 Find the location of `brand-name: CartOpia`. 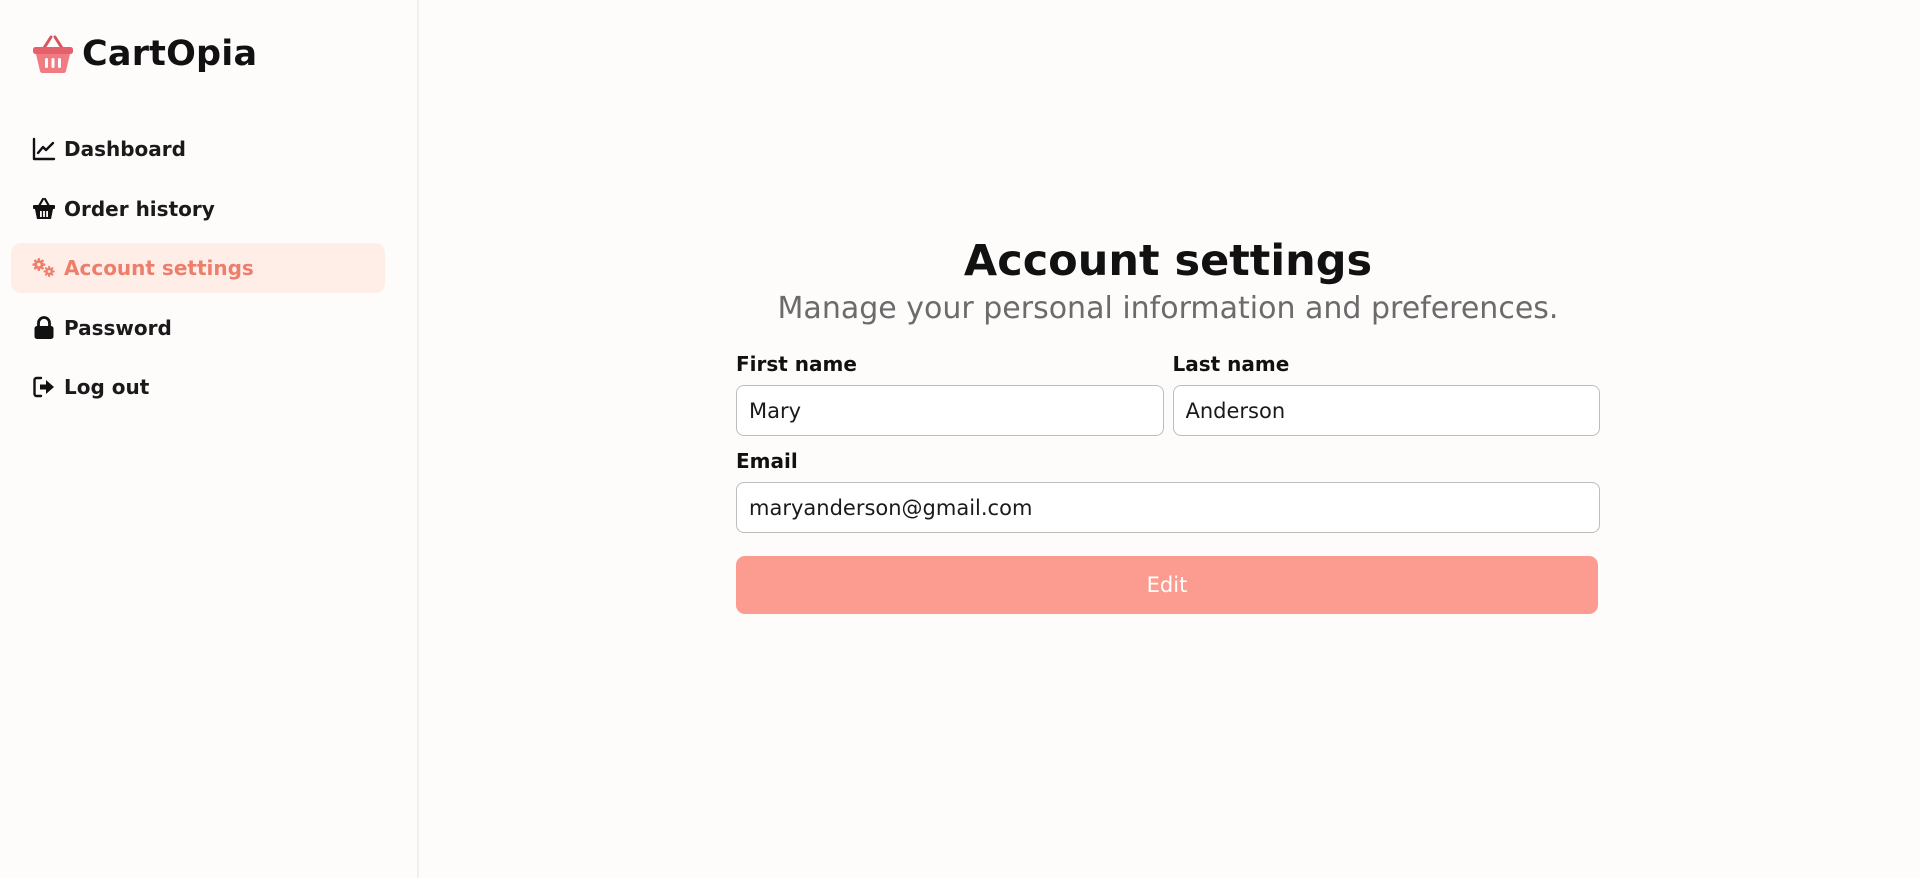

brand-name: CartOpia is located at coordinates (170, 54).